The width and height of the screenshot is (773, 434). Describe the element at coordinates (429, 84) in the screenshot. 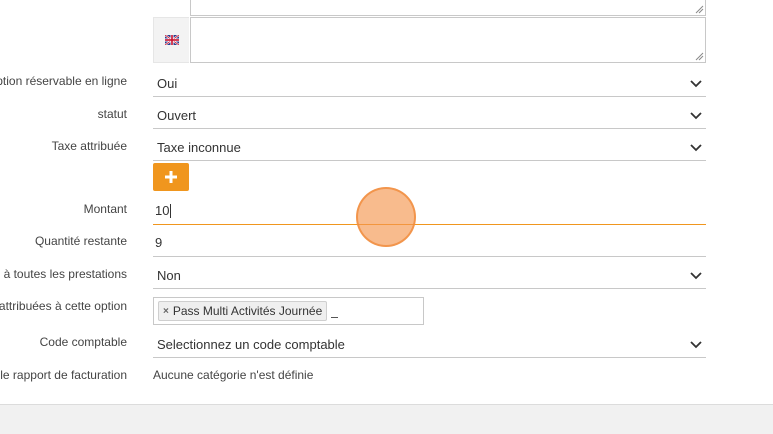

I see `bookable-online-select: Oui` at that location.